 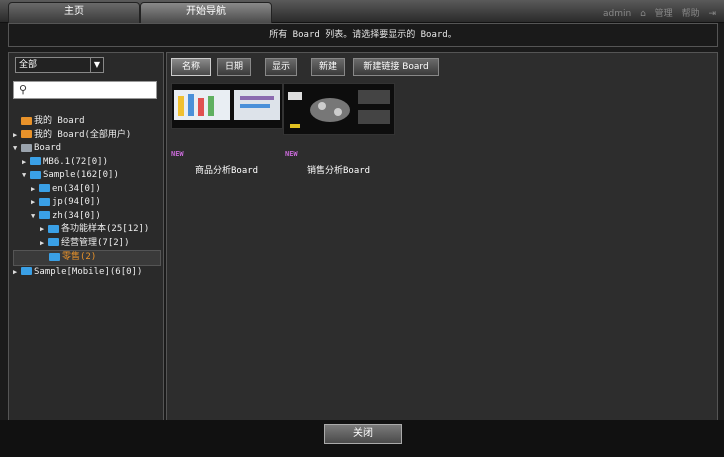 I want to click on tree-node: ▶ en(34[0]), so click(x=87, y=190).